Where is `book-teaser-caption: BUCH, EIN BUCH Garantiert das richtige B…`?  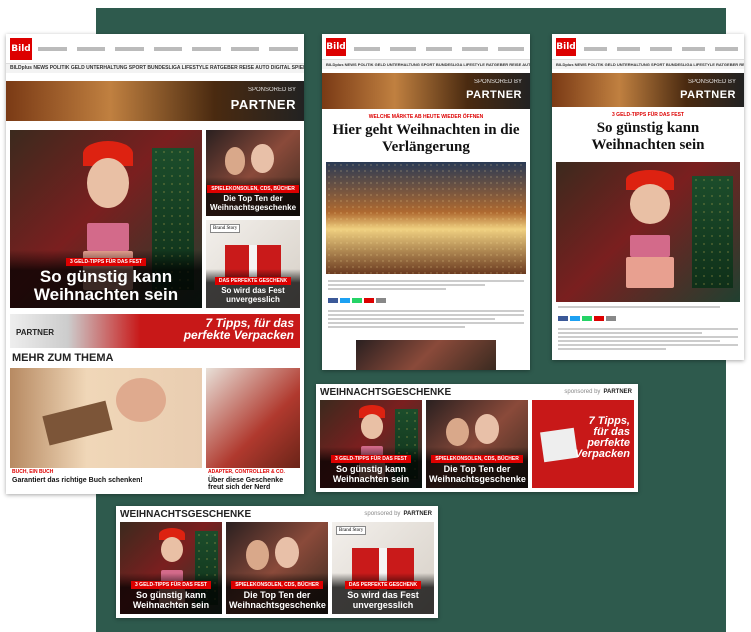 book-teaser-caption: BUCH, EIN BUCH Garantiert das richtige B… is located at coordinates (106, 476).